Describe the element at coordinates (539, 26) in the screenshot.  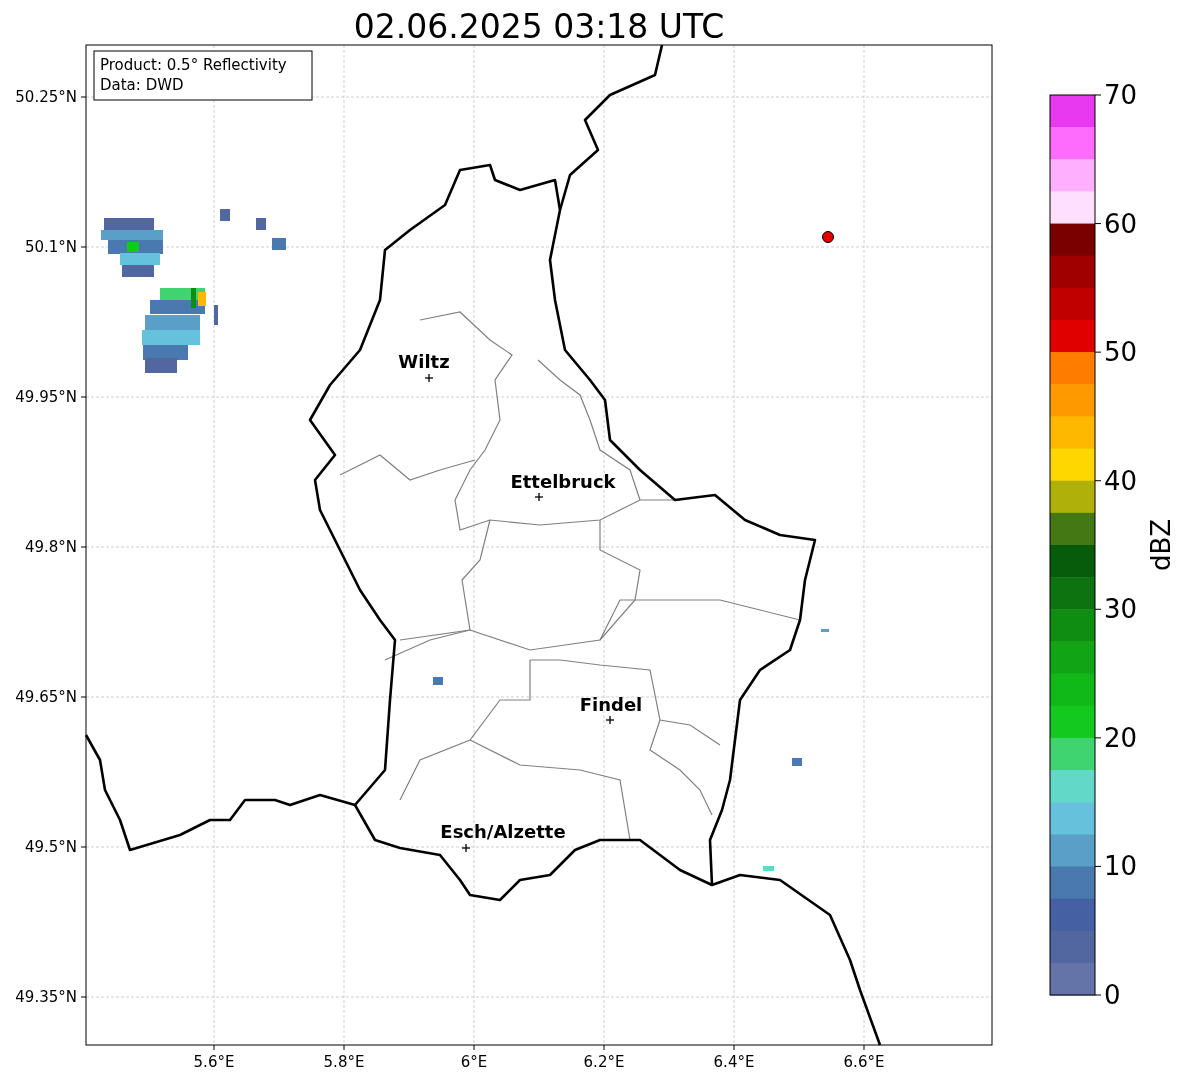
I see `chart-title: 02.06.2025 03:18 UTC` at that location.